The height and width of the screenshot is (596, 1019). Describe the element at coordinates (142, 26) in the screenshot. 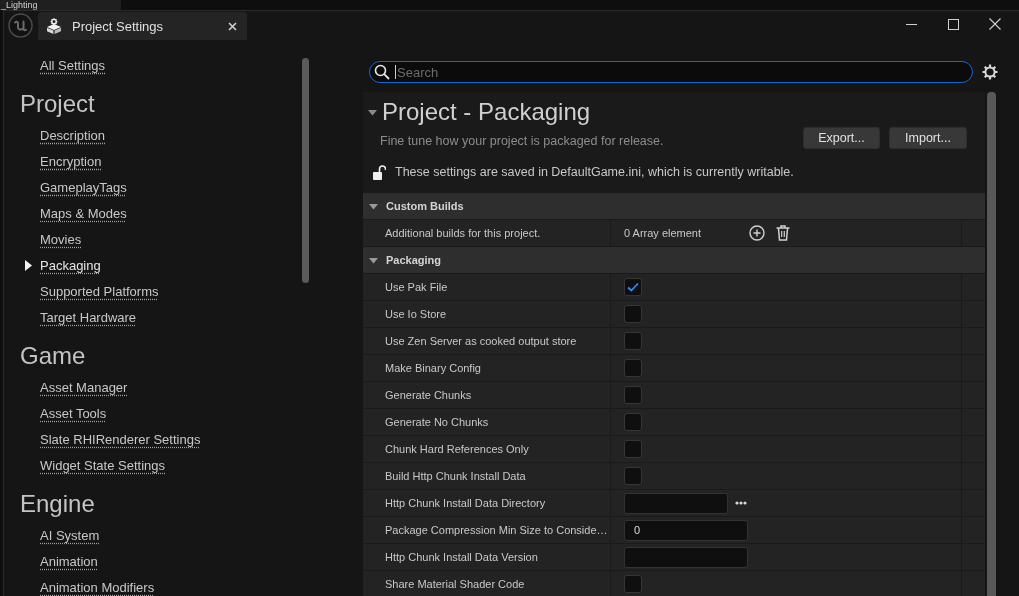

I see `project-settings-tab: Project Settings` at that location.